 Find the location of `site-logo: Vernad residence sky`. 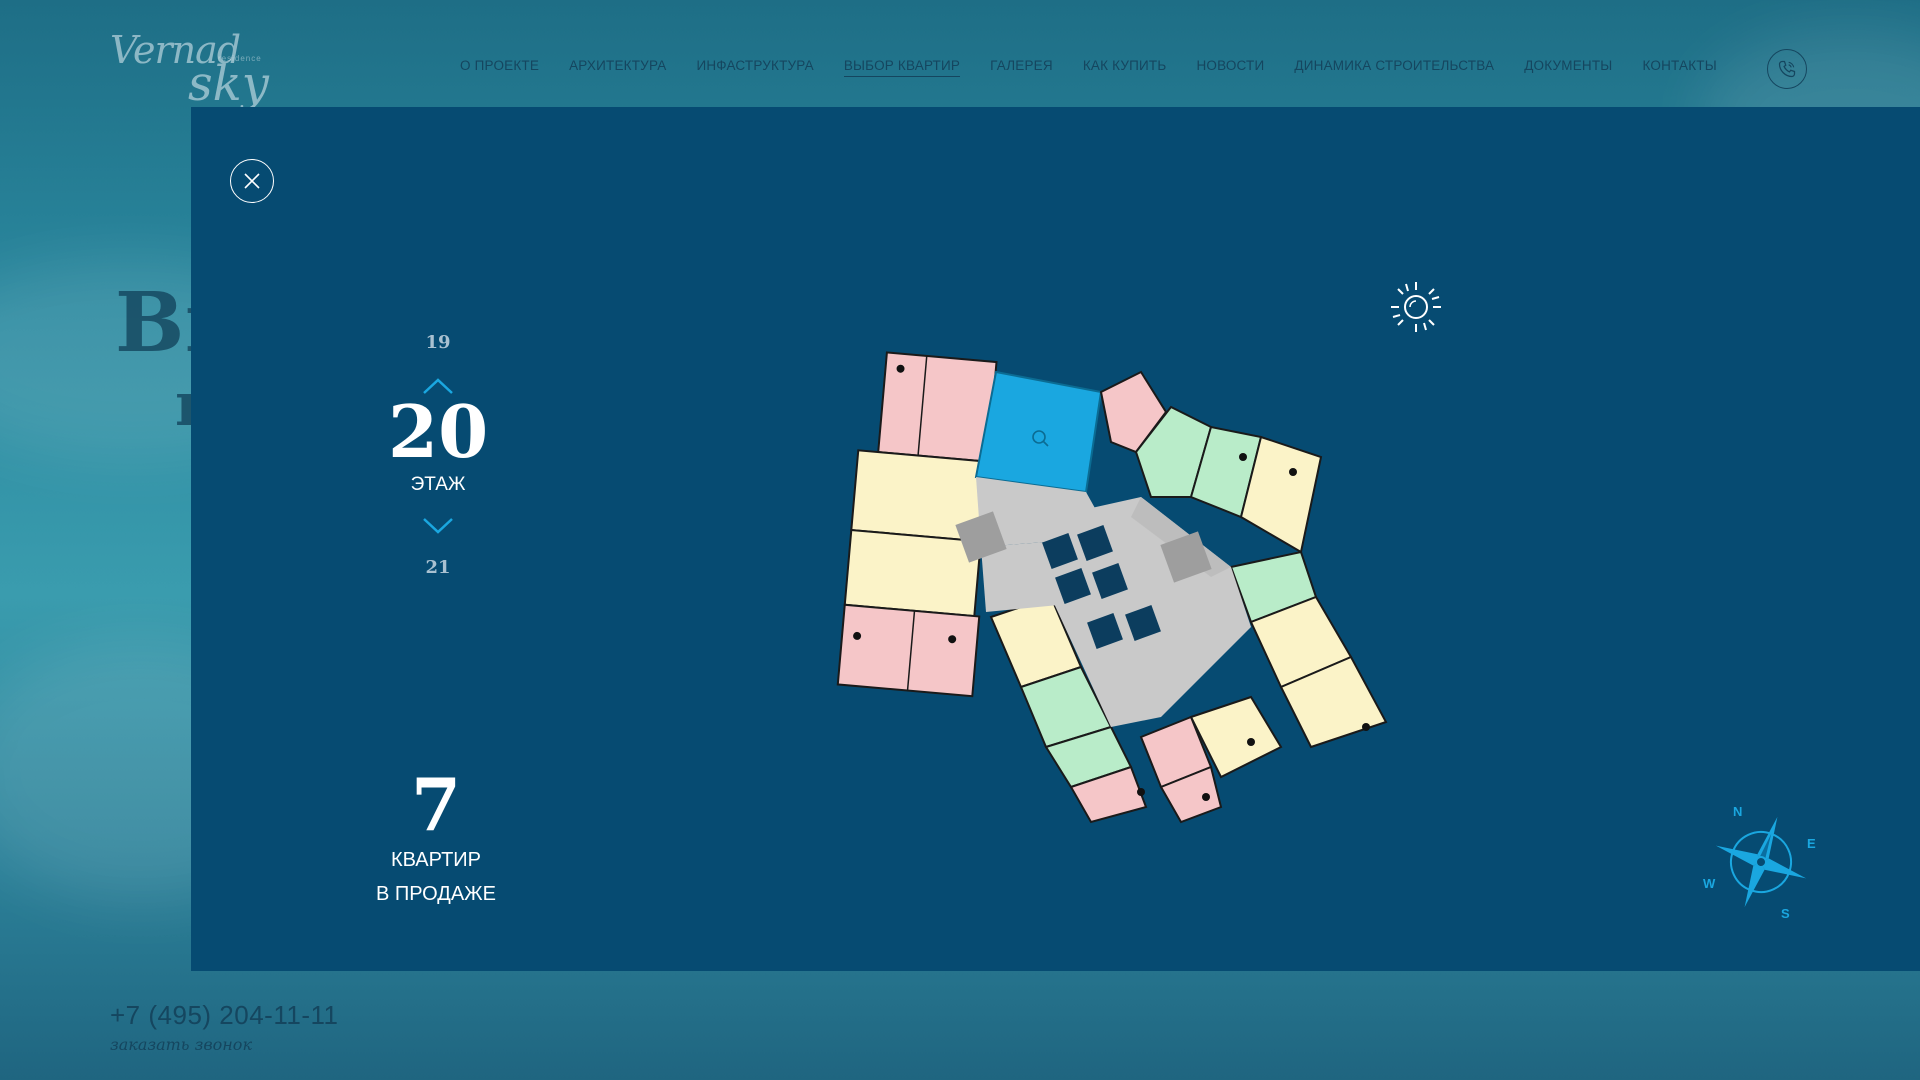

site-logo: Vernad residence sky is located at coordinates (200, 70).